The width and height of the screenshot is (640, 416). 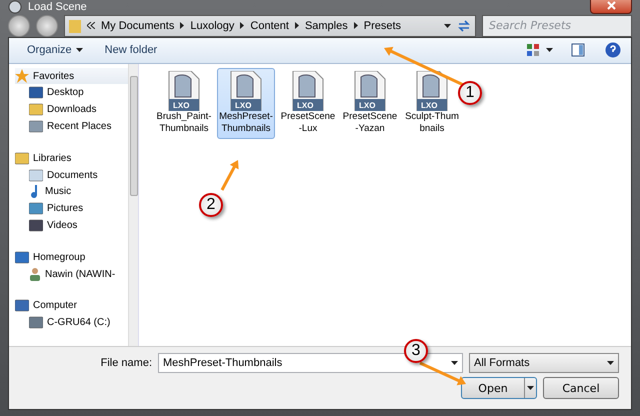 I want to click on sidebar-item: Recent Places, so click(x=71, y=126).